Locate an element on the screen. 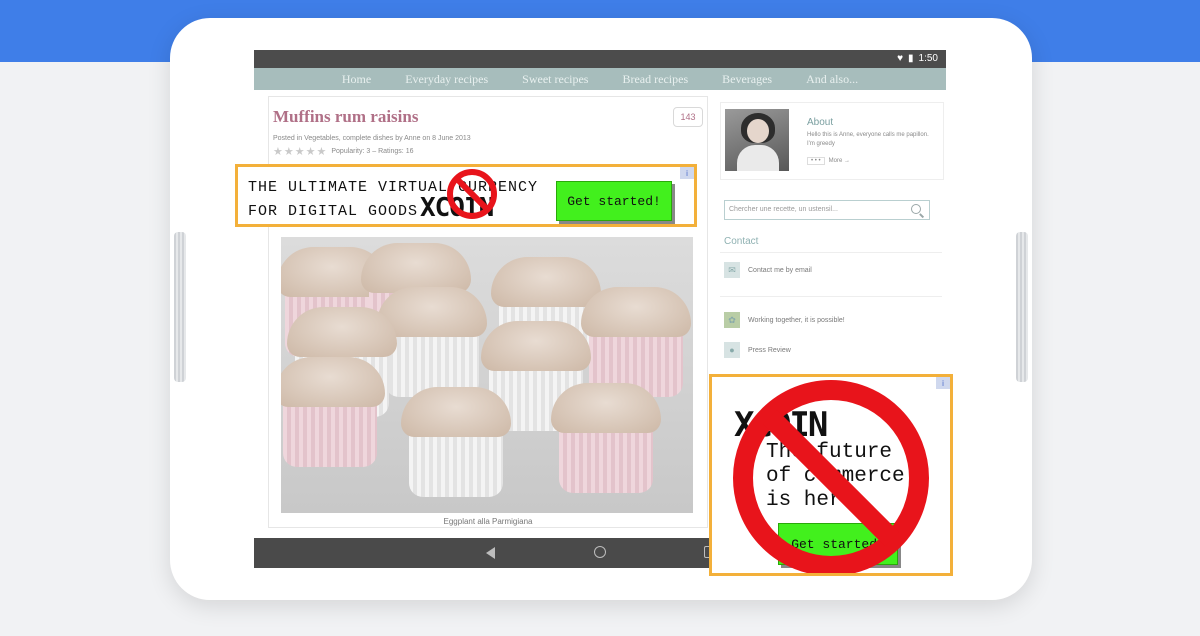  press-review-text: Press Review is located at coordinates (769, 350).